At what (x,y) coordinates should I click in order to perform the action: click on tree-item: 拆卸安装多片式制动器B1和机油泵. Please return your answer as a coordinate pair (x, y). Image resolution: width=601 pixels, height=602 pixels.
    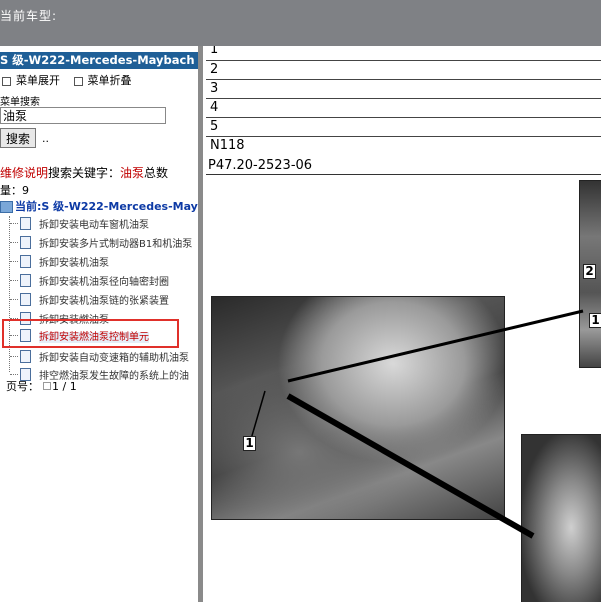
    Looking at the image, I should click on (104, 244).